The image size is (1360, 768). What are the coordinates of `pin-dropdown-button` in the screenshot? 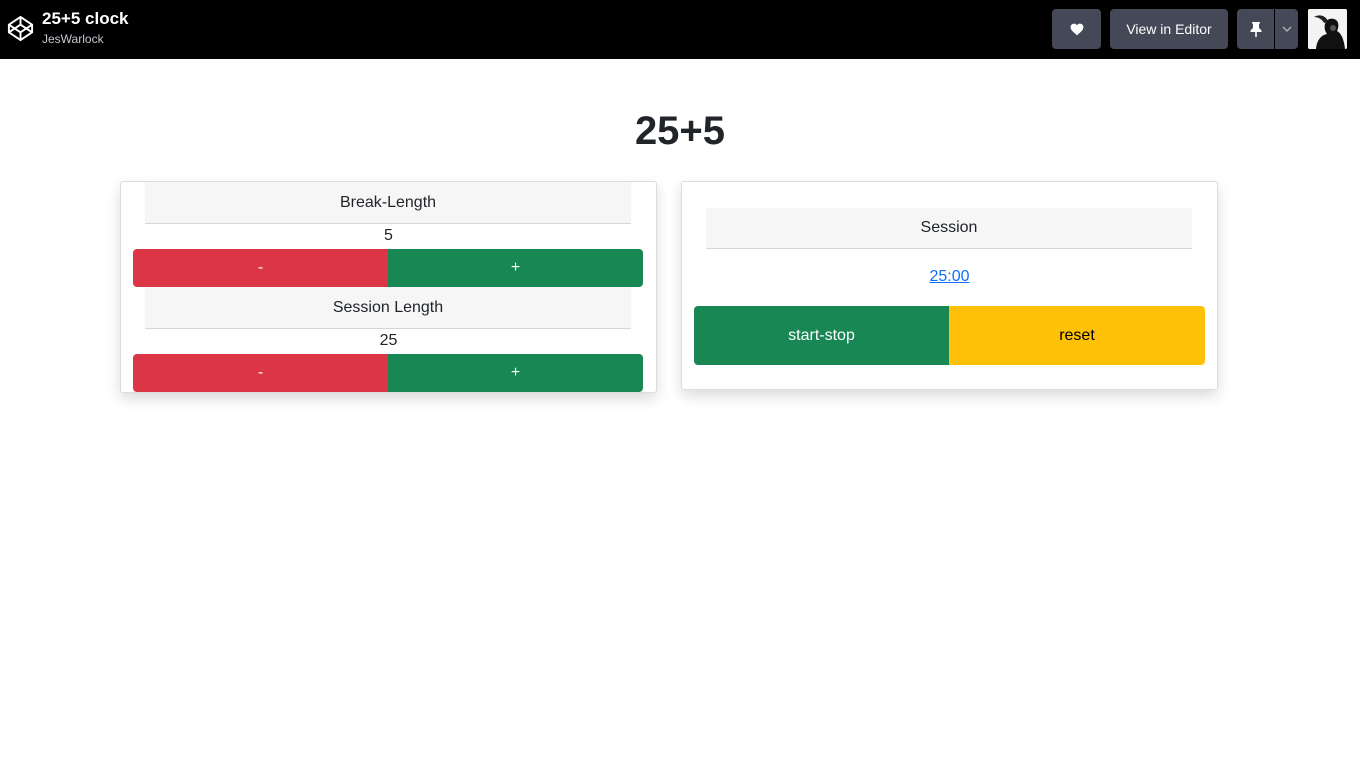 It's located at (1286, 29).